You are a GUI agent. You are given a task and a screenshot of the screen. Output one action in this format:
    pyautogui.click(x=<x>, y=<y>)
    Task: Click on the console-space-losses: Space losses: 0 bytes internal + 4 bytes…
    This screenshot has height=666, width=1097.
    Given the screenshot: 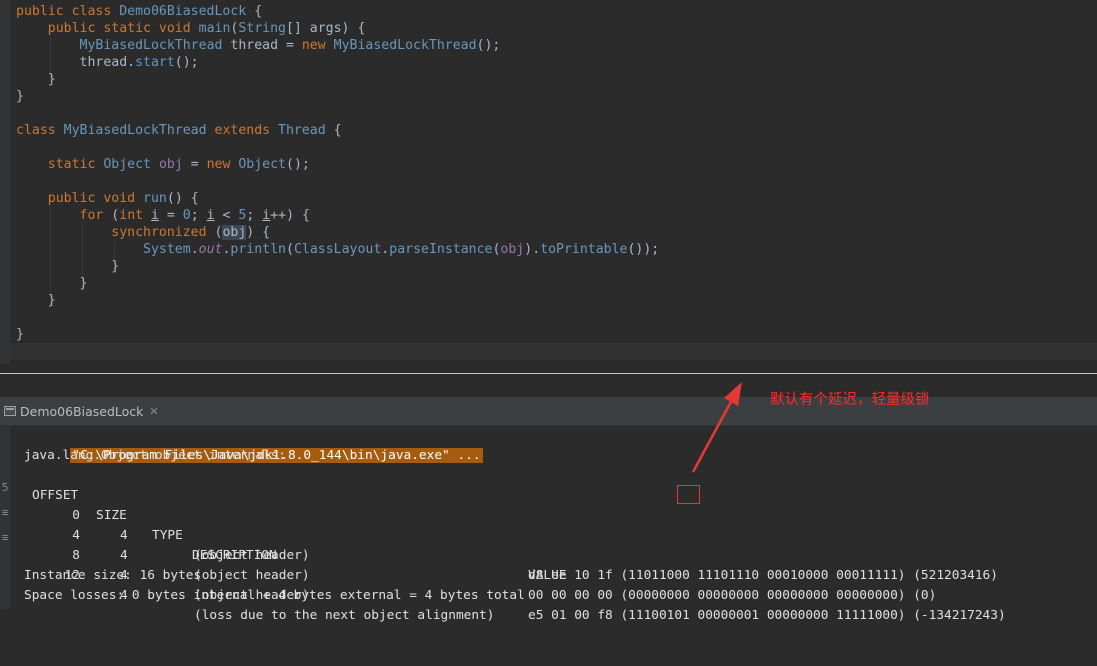 What is the action you would take?
    pyautogui.click(x=274, y=595)
    